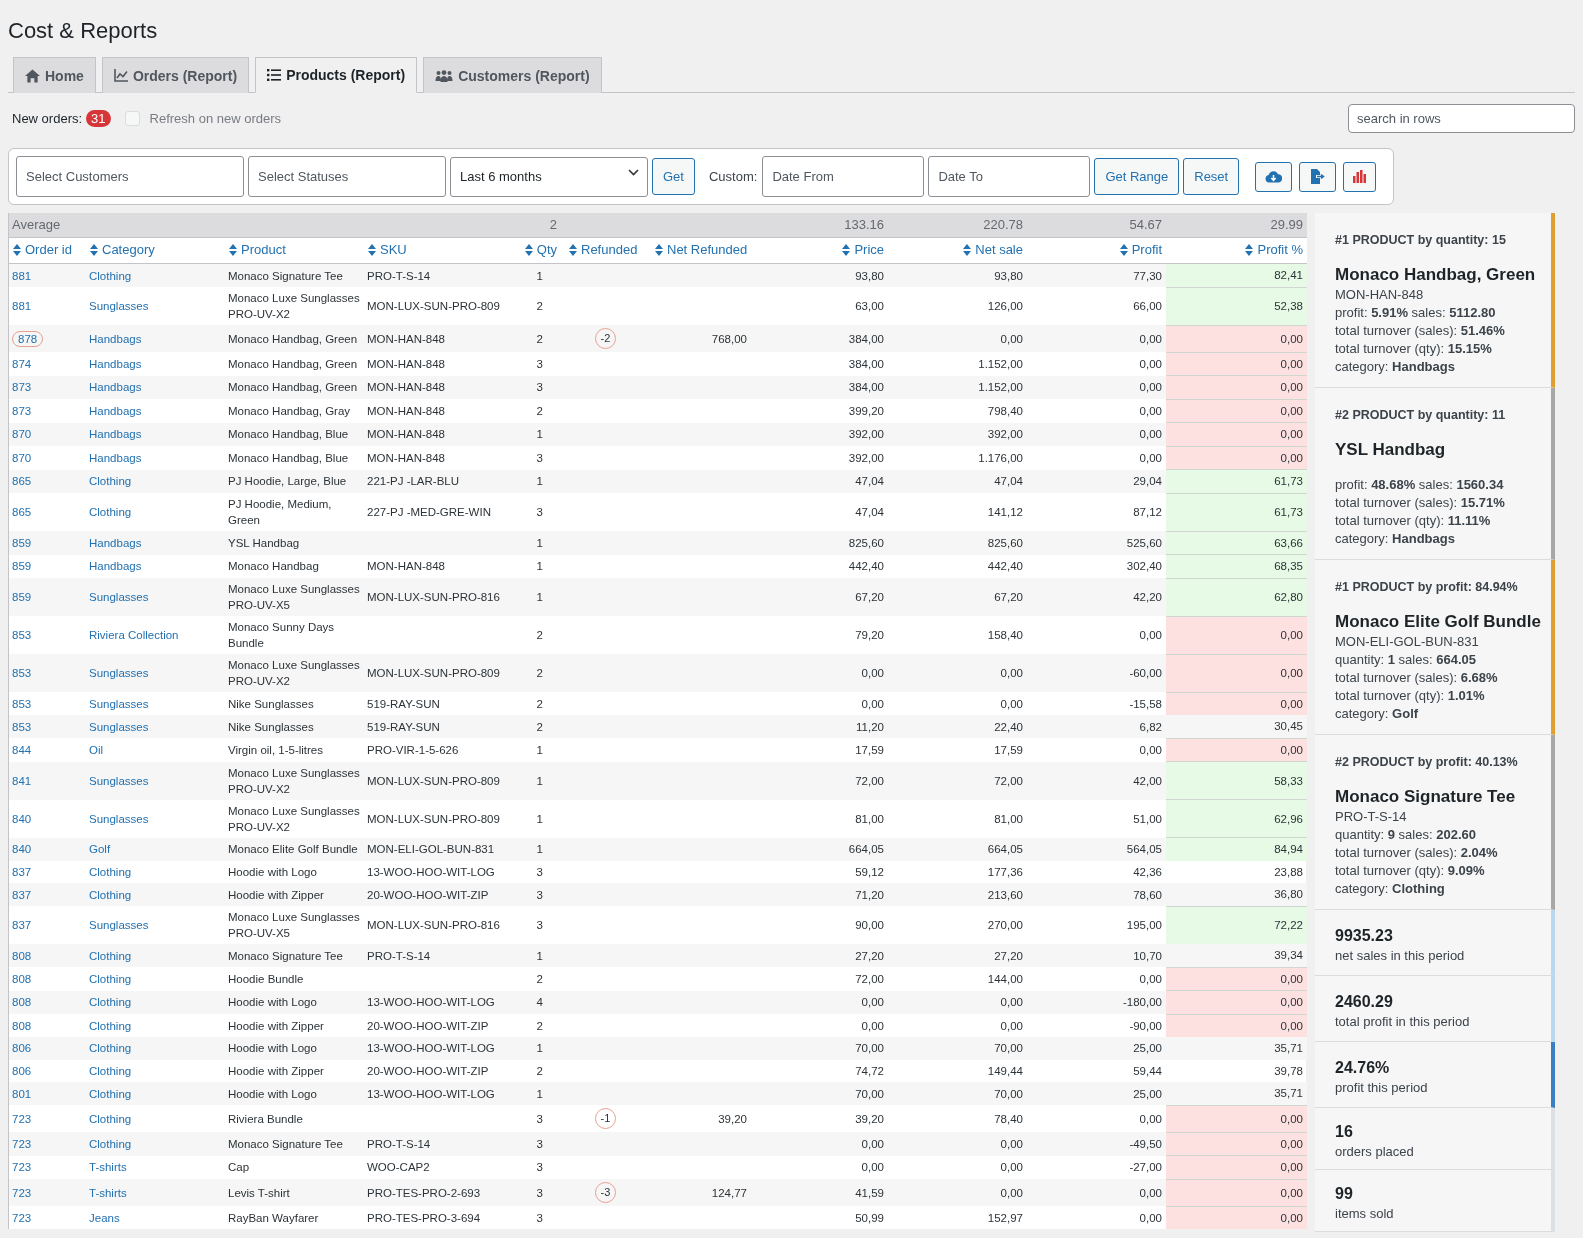 The height and width of the screenshot is (1238, 1583). I want to click on get-button: Get, so click(673, 176).